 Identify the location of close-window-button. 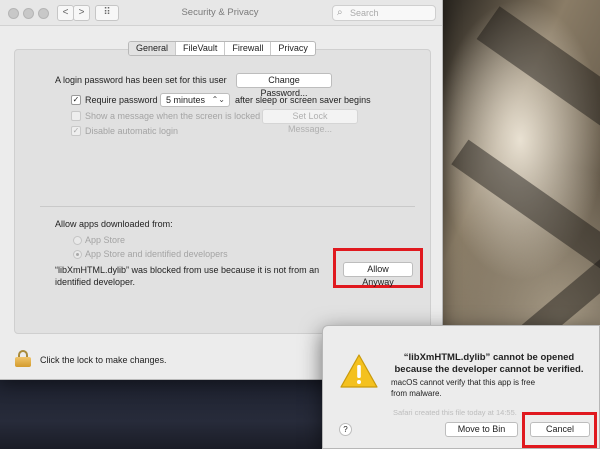
(13, 13).